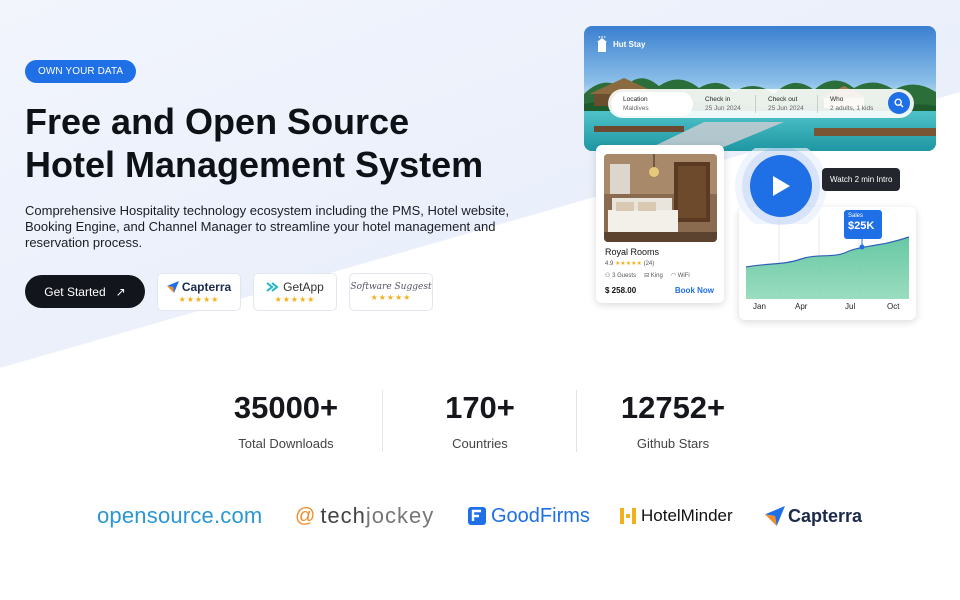  I want to click on wifi-amenity: ◠ WiFi, so click(680, 275).